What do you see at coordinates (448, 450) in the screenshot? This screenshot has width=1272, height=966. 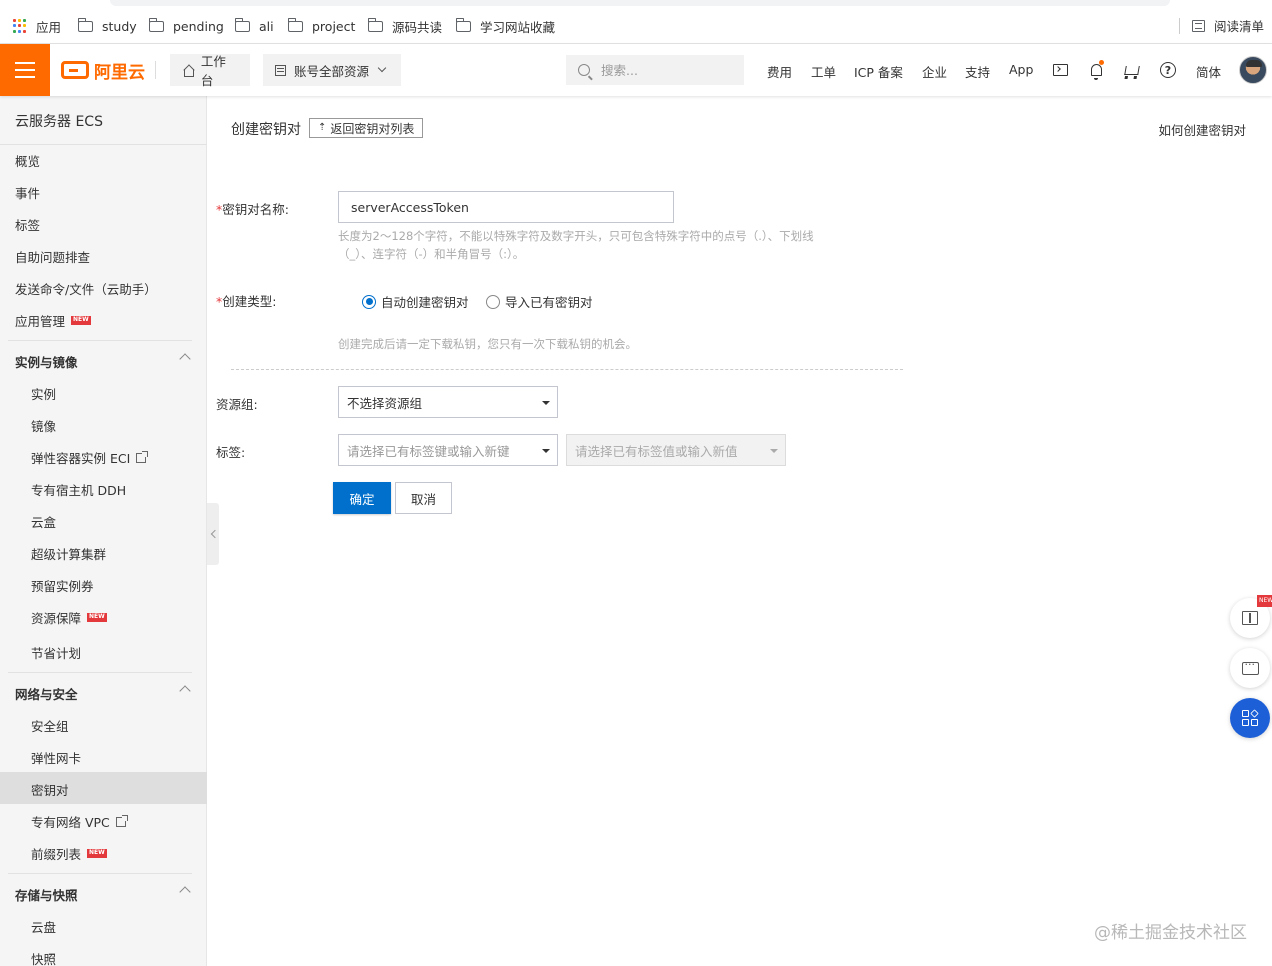 I see `tag-key-select: 请选择已有标签键或输入新键` at bounding box center [448, 450].